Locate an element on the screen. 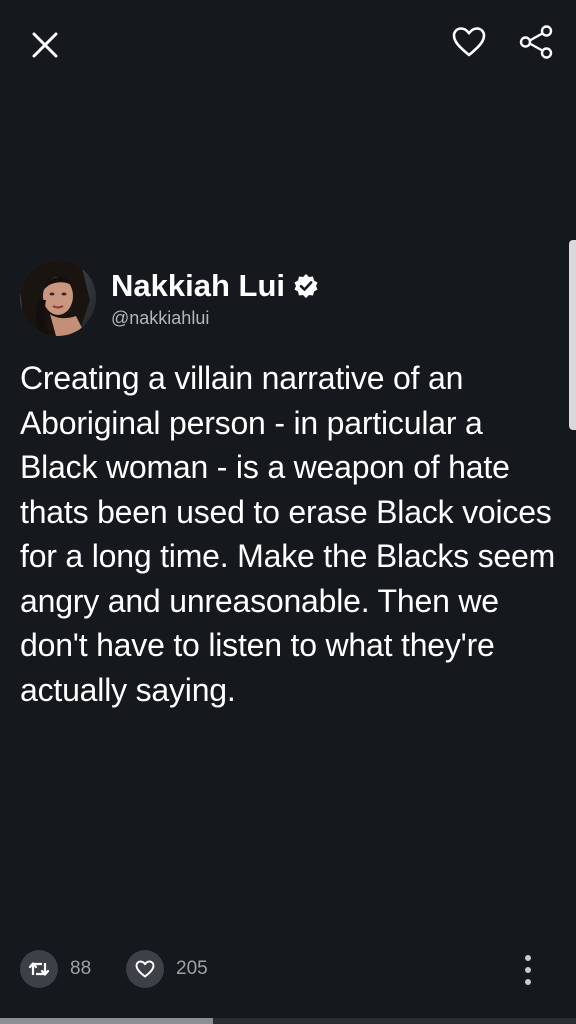 This screenshot has width=576, height=1024. like-button-top is located at coordinates (469, 42).